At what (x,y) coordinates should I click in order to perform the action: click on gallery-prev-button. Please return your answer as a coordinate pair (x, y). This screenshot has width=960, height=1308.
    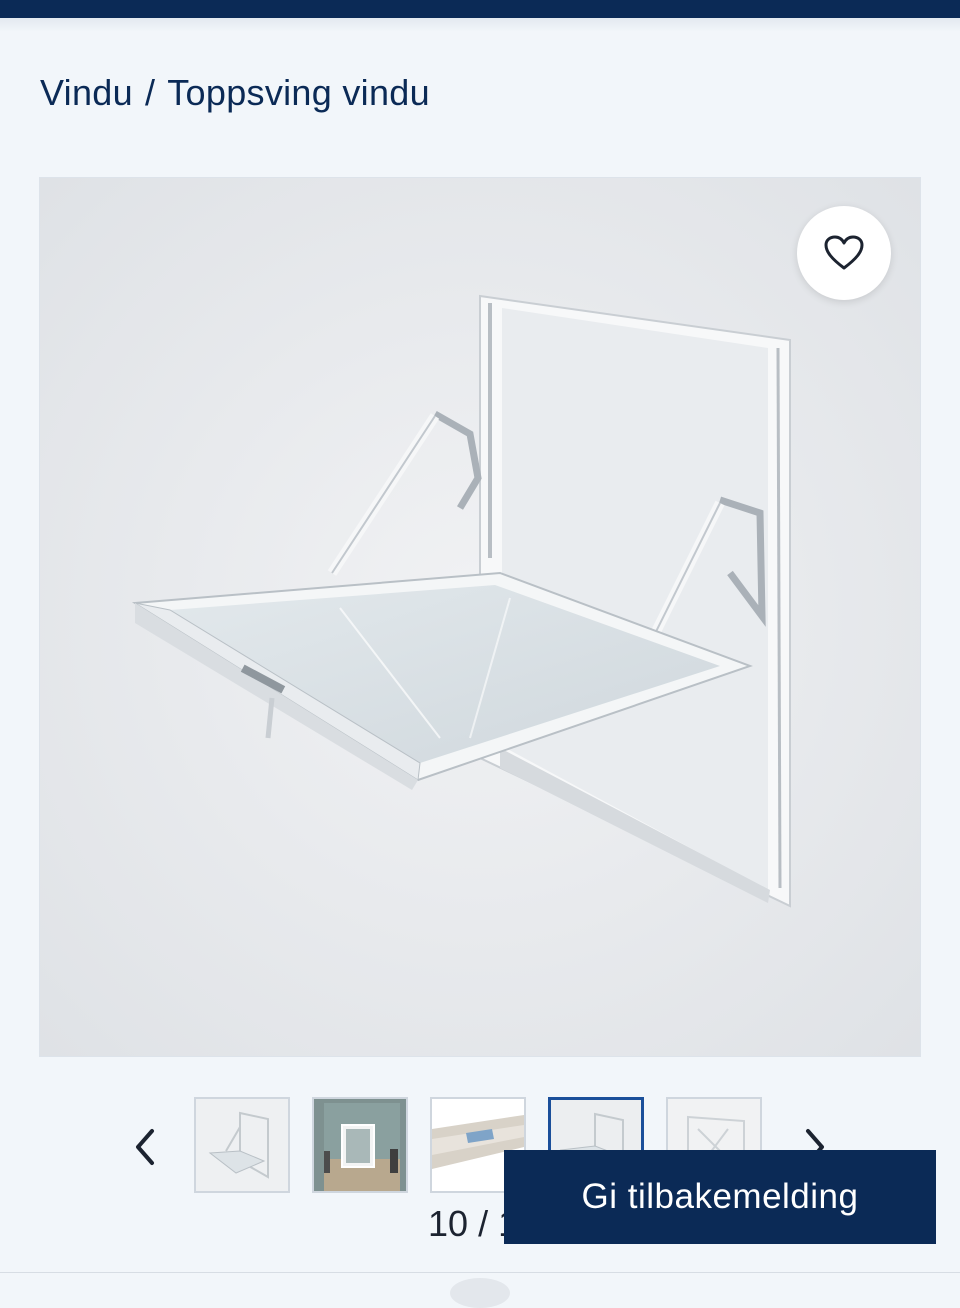
    Looking at the image, I should click on (145, 1147).